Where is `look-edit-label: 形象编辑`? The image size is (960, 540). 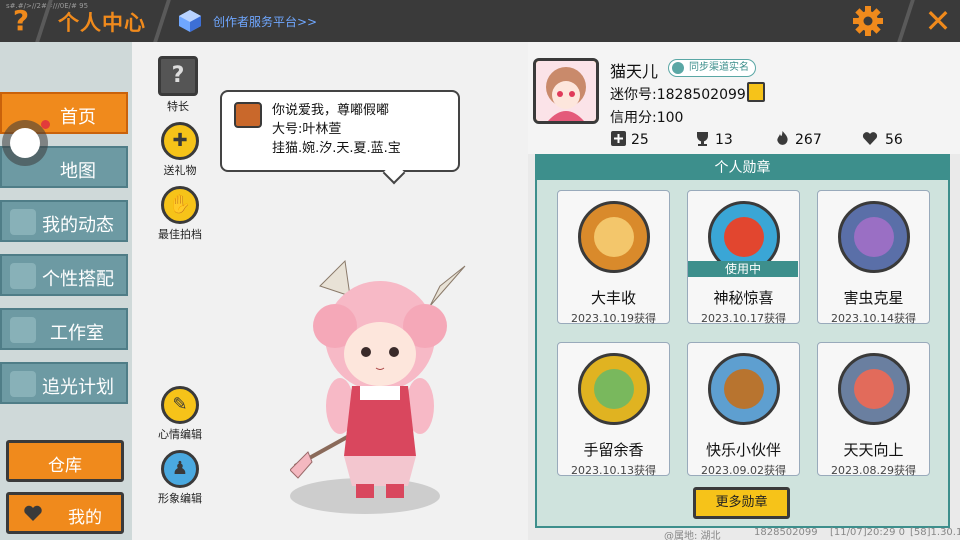
look-edit-label: 形象编辑 is located at coordinates (180, 498).